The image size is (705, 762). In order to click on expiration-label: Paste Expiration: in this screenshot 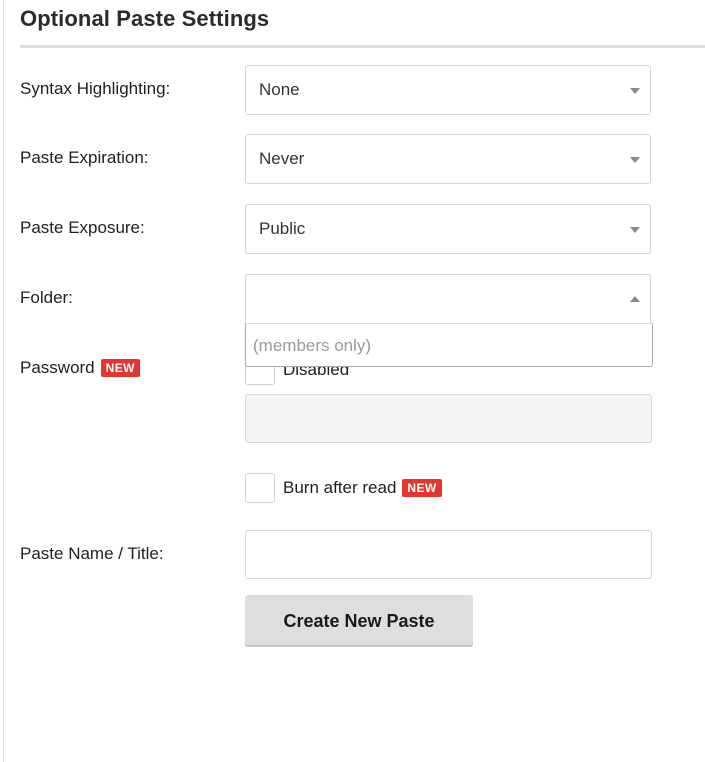, I will do `click(84, 157)`.